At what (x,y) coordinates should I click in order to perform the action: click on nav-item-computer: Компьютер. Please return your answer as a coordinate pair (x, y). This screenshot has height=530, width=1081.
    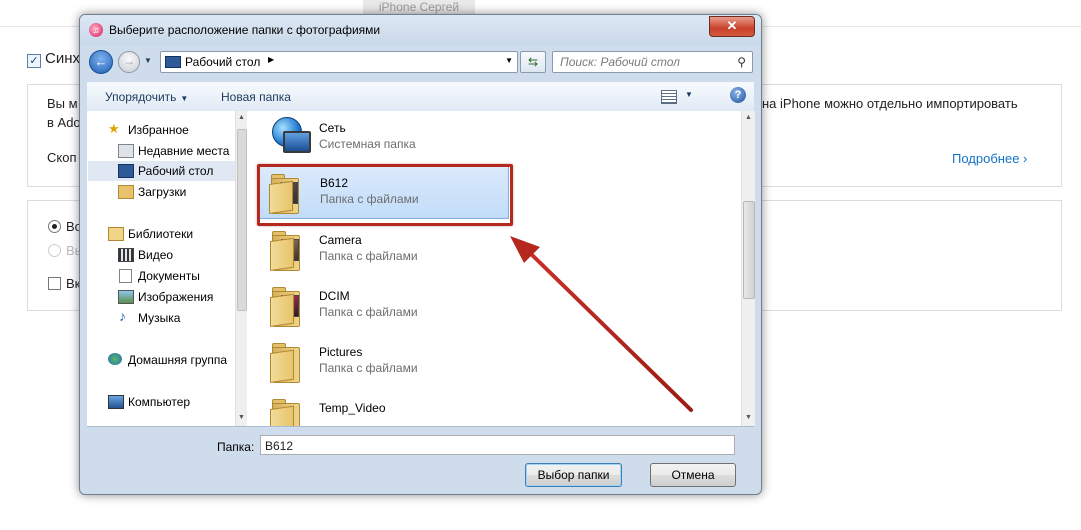
    Looking at the image, I should click on (161, 402).